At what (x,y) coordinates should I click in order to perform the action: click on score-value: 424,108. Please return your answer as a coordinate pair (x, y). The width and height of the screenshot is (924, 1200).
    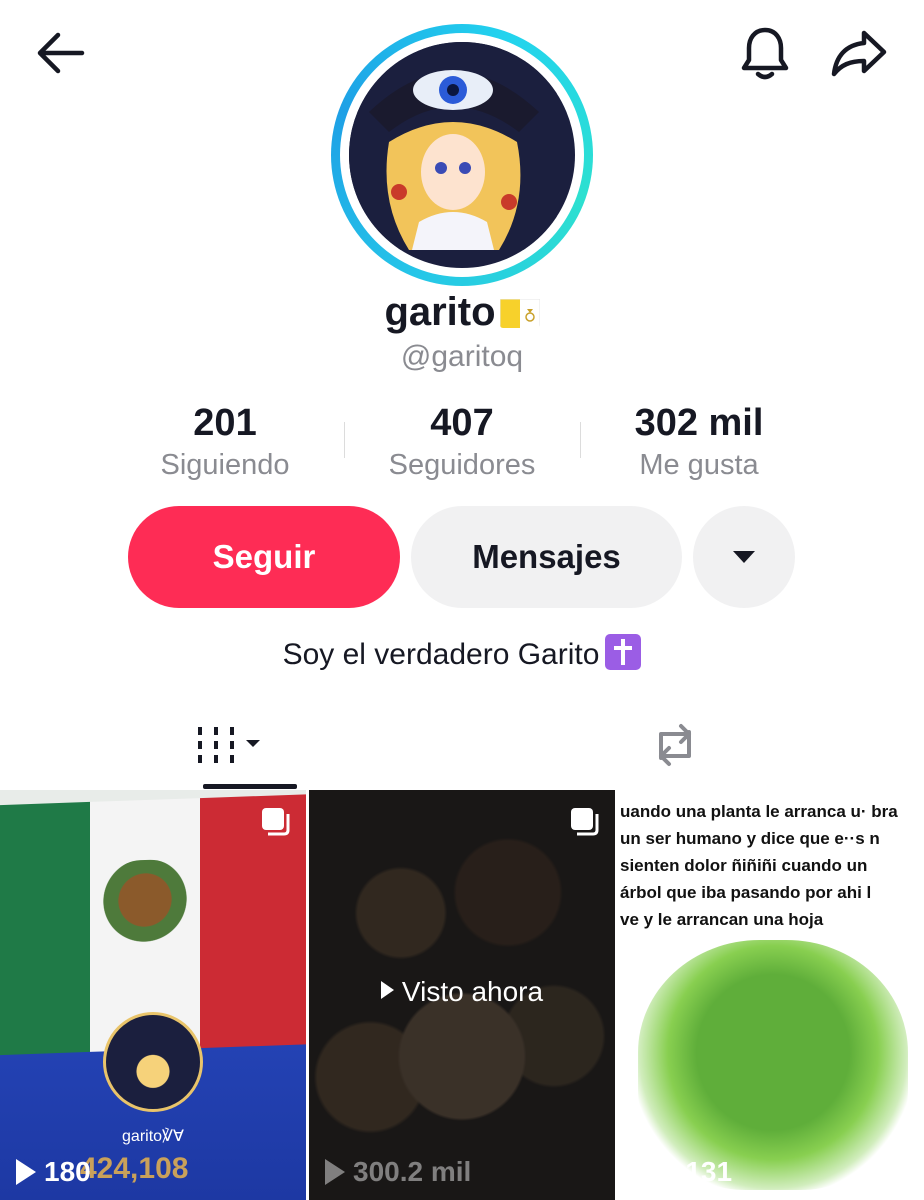
    Looking at the image, I should click on (134, 1168).